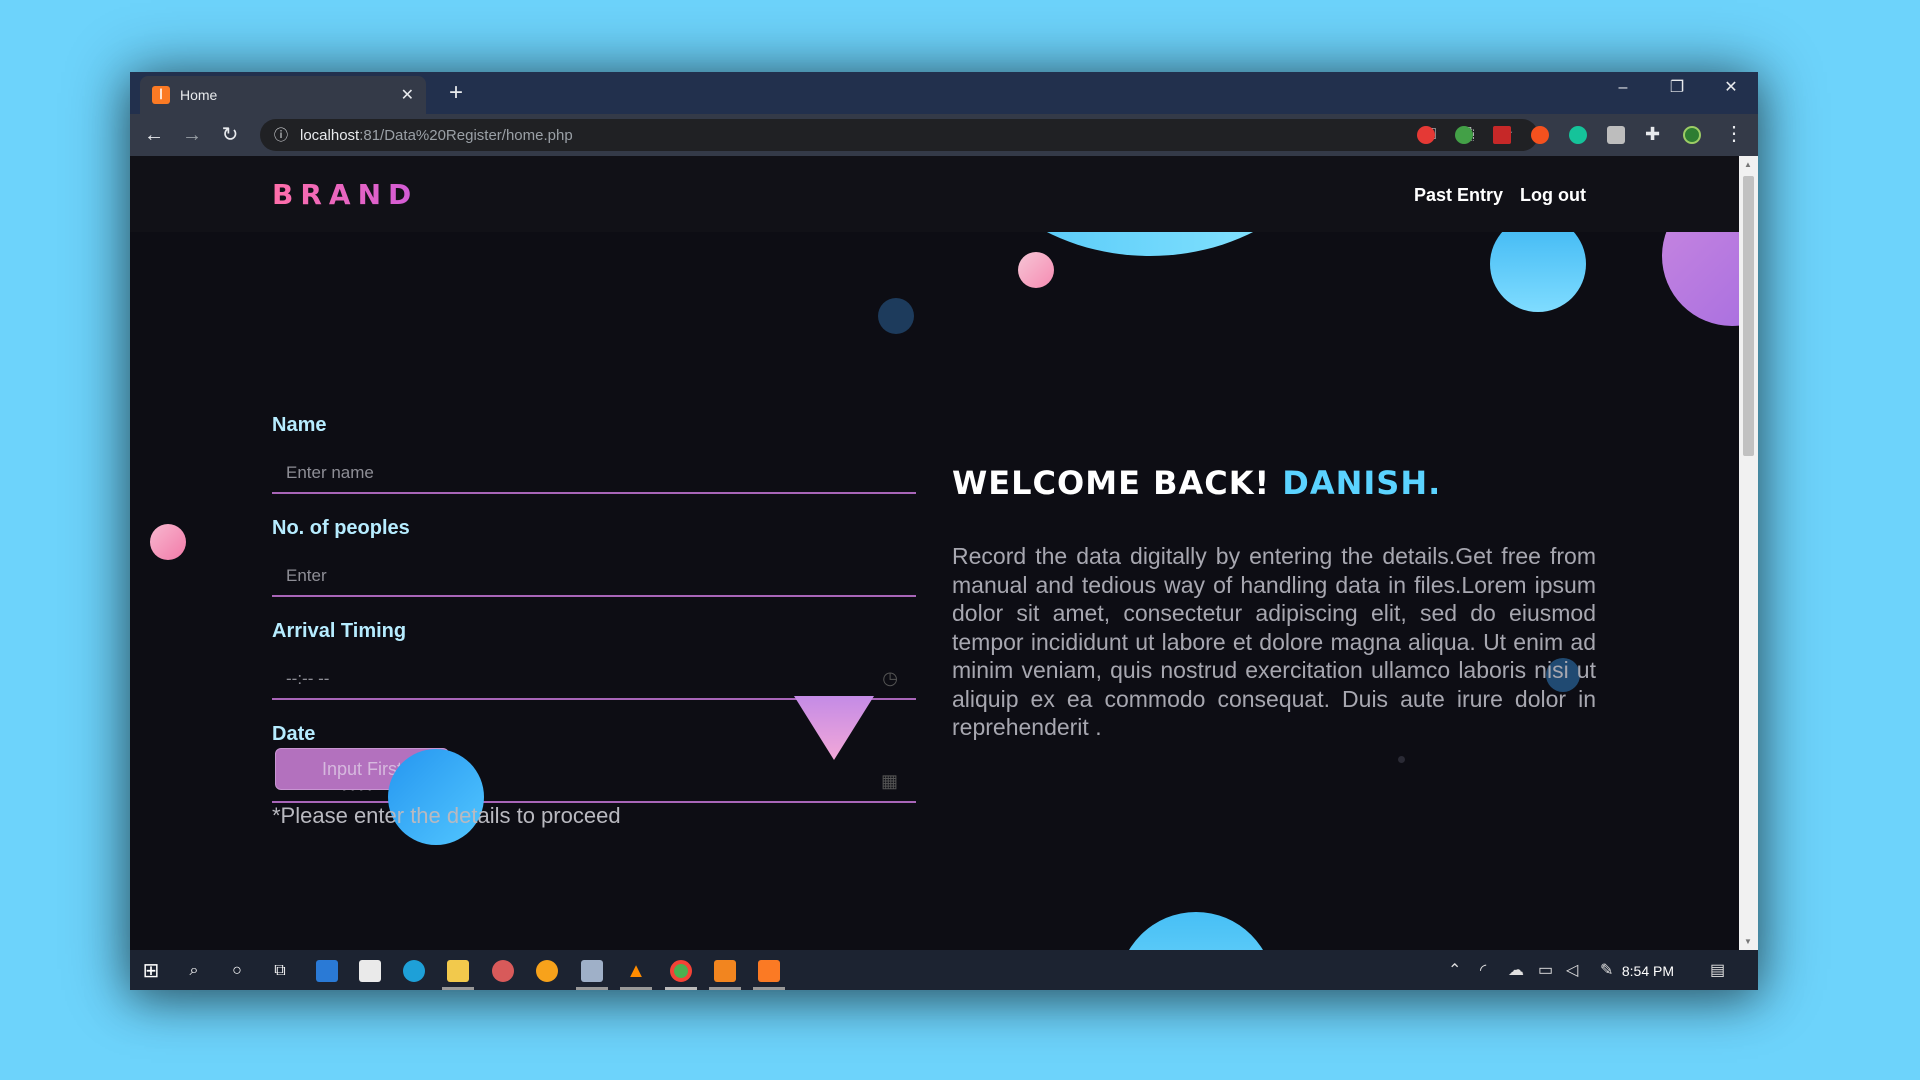 The height and width of the screenshot is (1080, 1920). Describe the element at coordinates (681, 971) in the screenshot. I see `chrome-icon` at that location.